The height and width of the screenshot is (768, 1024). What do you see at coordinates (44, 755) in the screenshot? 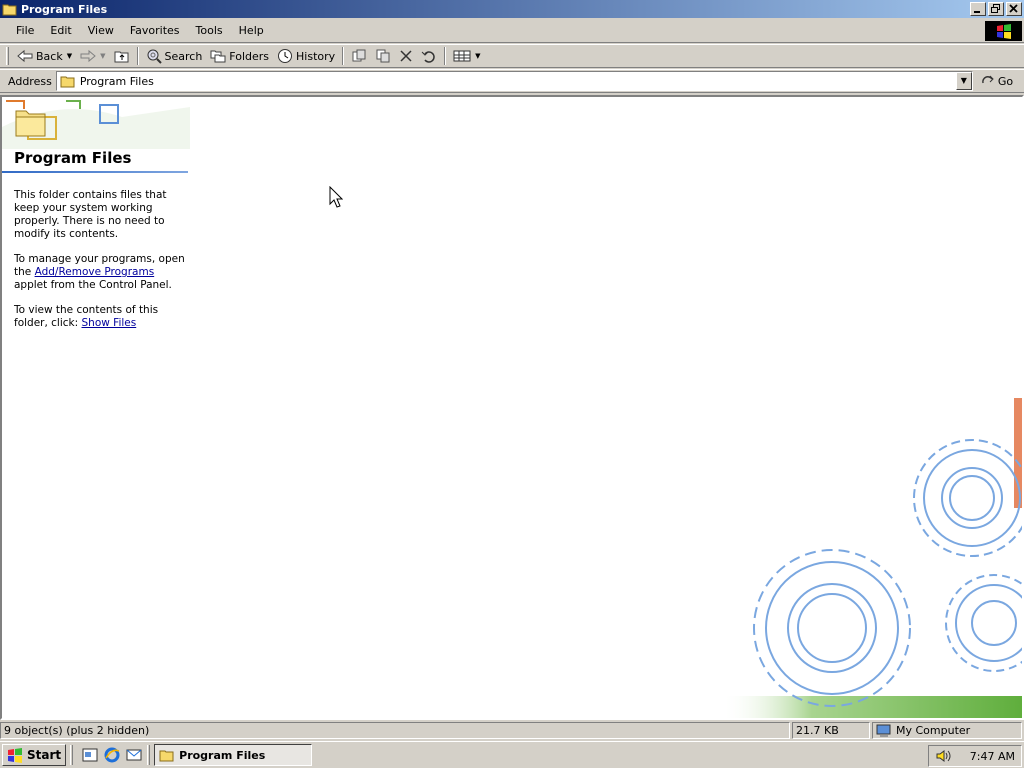
I see `start-label: Start` at bounding box center [44, 755].